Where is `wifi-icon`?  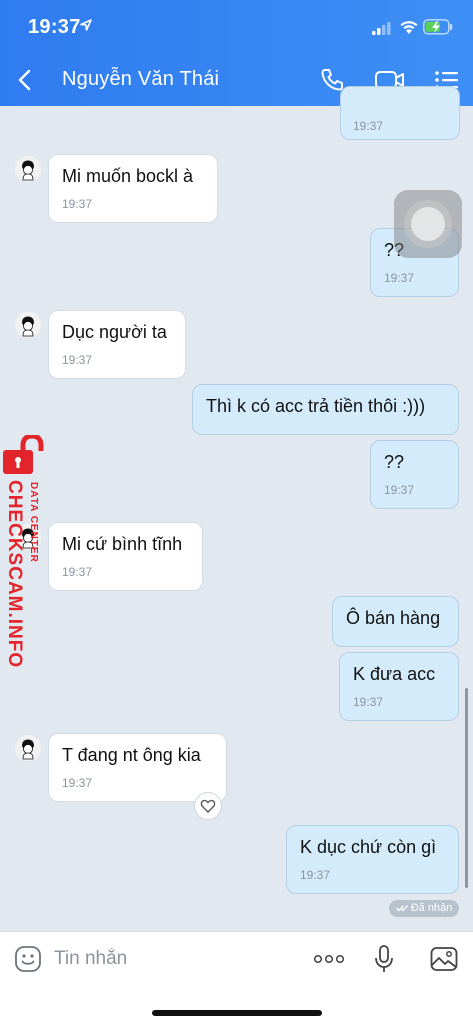
wifi-icon is located at coordinates (409, 27).